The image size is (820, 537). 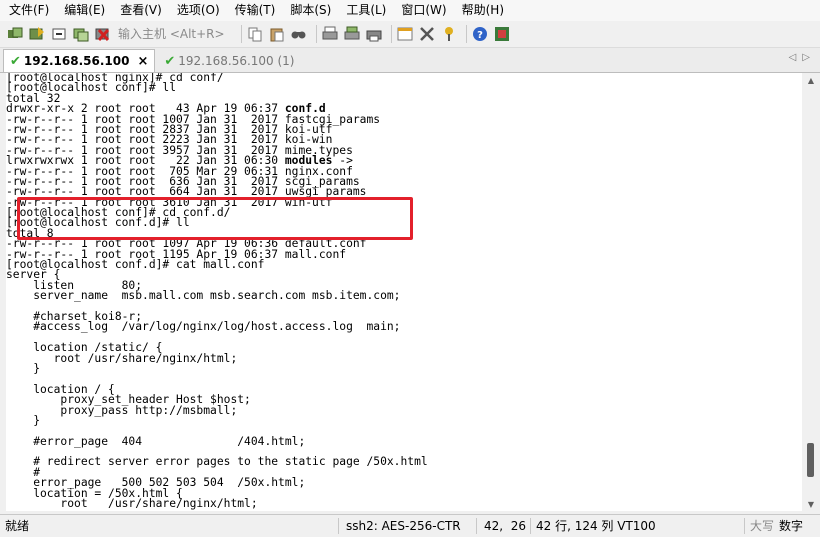 I want to click on find-icon, so click(x=299, y=34).